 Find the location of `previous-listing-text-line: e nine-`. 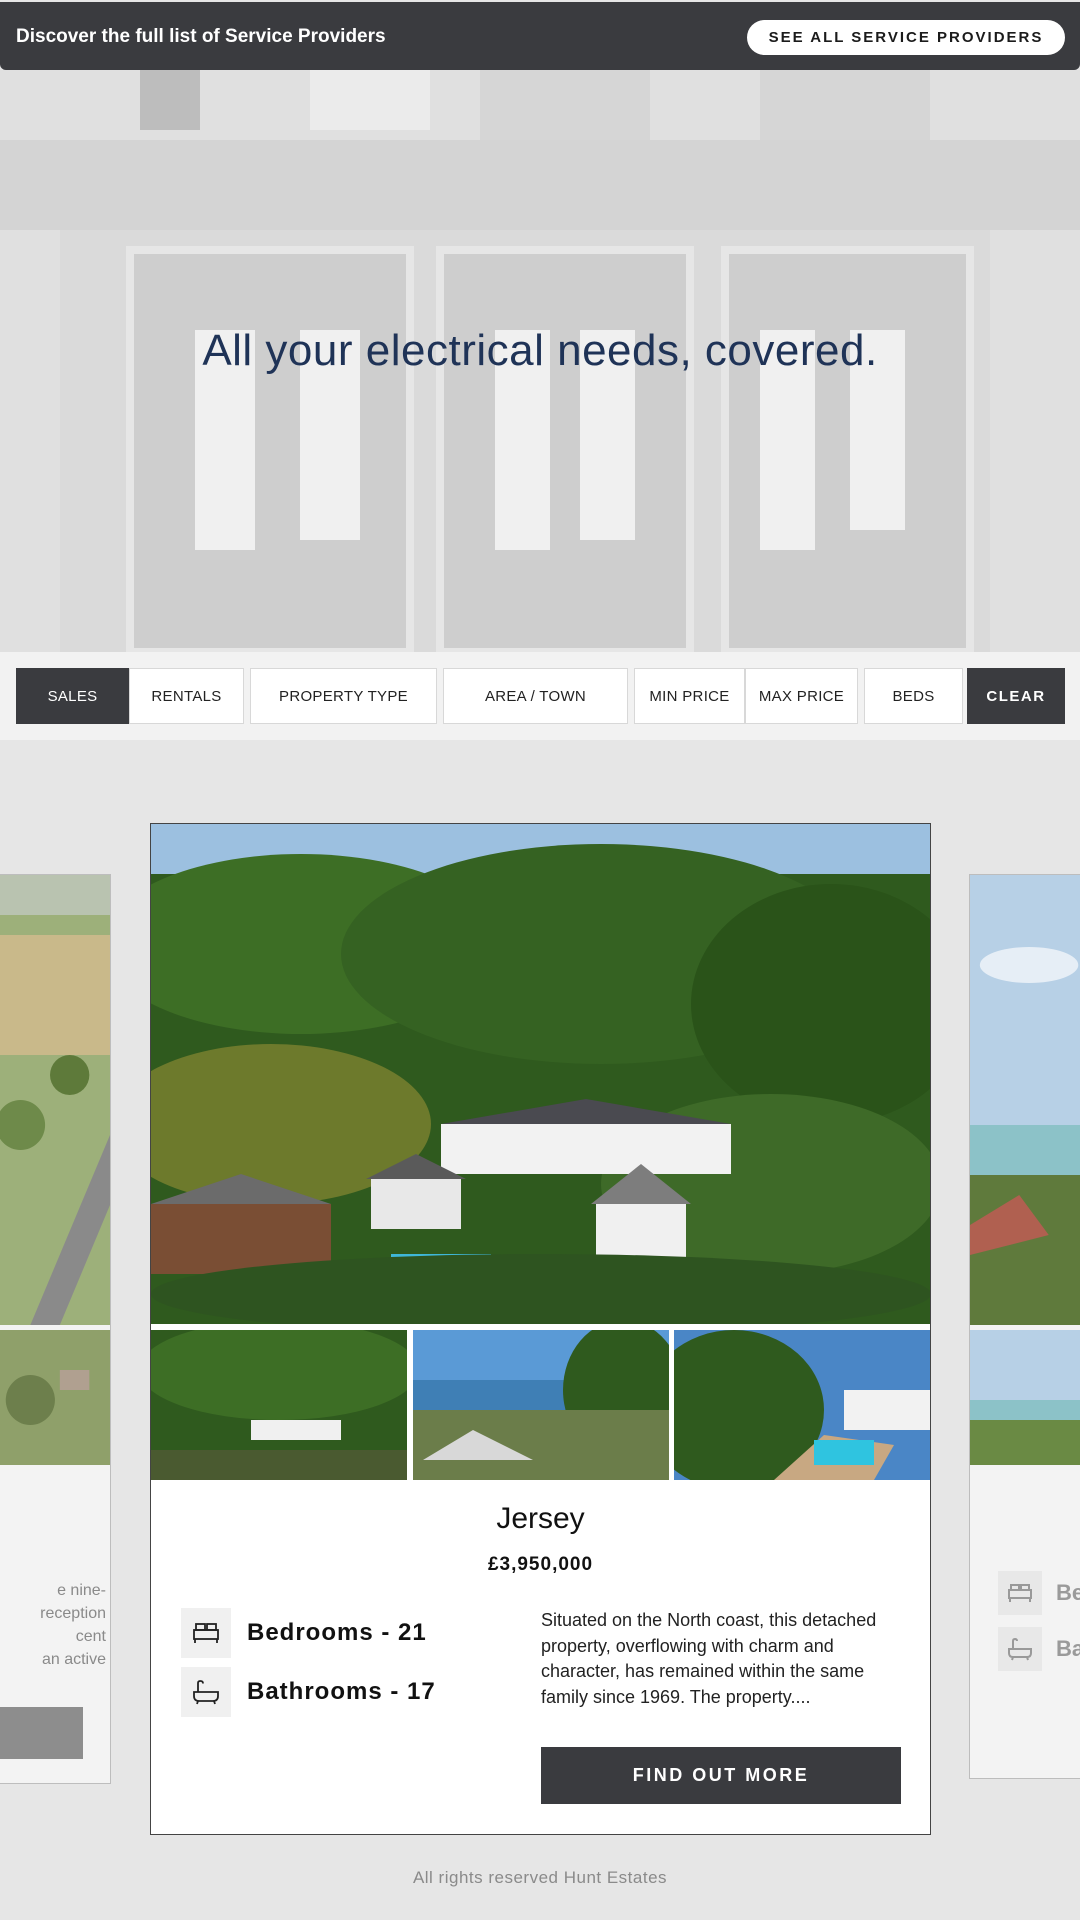

previous-listing-text-line: e nine- is located at coordinates (81, 1590).